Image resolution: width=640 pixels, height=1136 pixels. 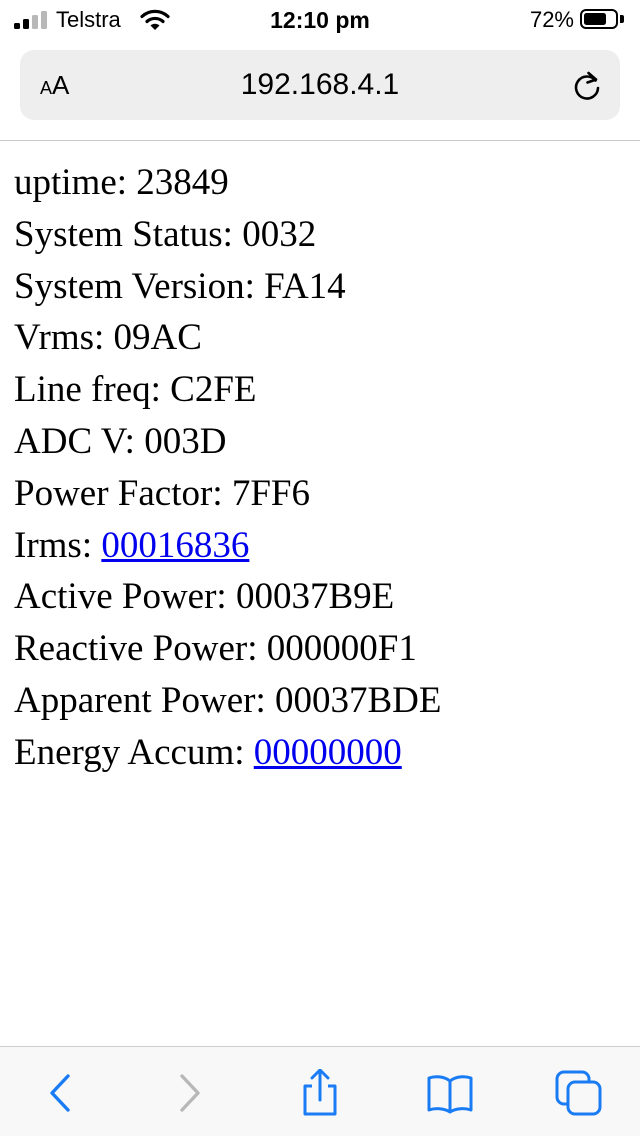 I want to click on reading-value: C2FE, so click(x=213, y=390).